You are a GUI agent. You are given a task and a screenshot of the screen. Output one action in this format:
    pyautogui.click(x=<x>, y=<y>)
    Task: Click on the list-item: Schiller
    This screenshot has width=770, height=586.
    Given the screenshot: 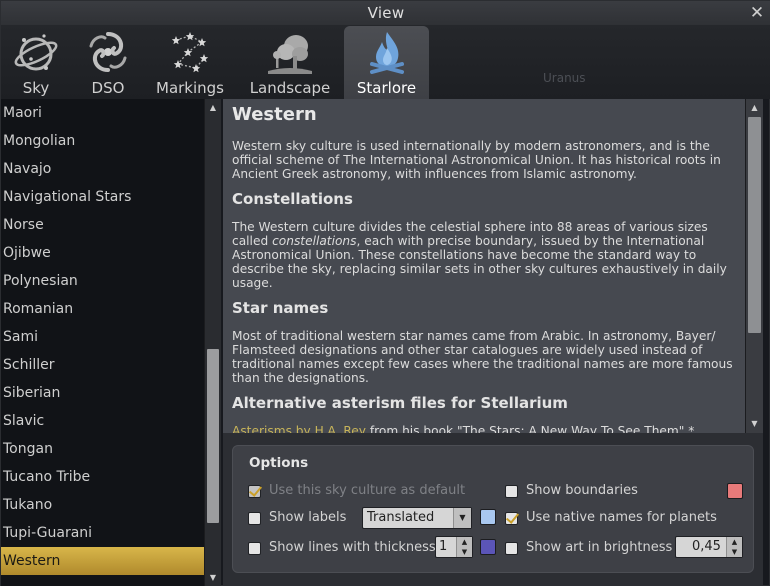 What is the action you would take?
    pyautogui.click(x=102, y=365)
    